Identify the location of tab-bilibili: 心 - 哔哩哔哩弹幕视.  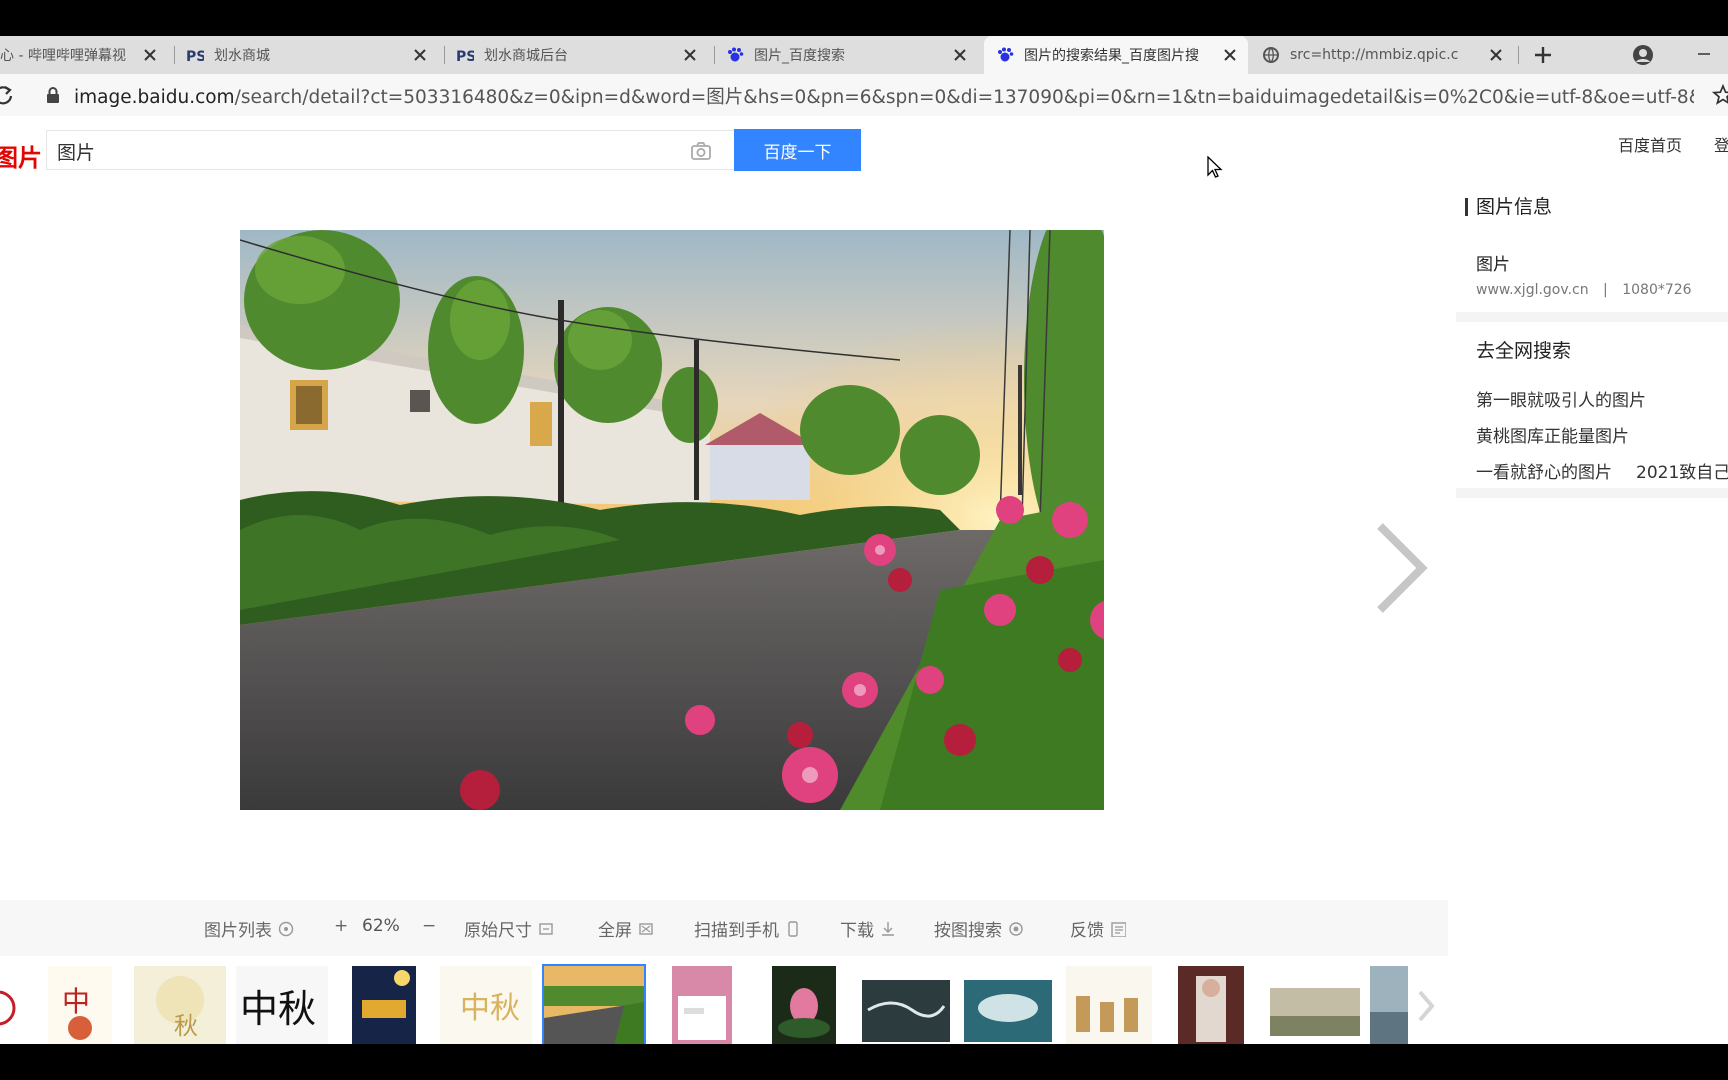
(84, 55).